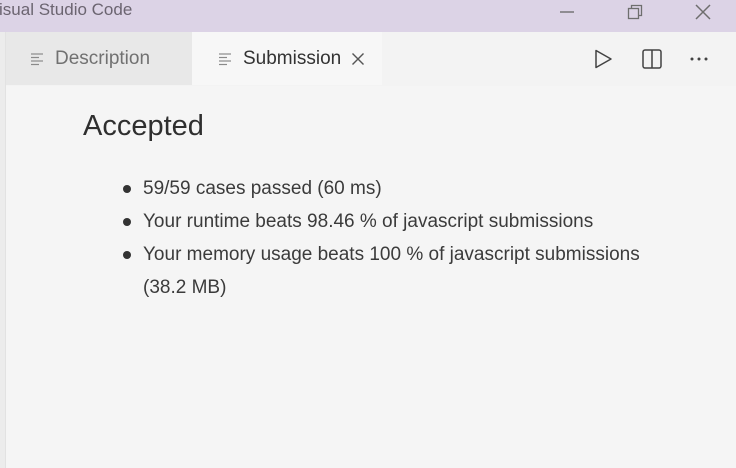 This screenshot has width=736, height=468. I want to click on tab-submission-label: Submission, so click(292, 58).